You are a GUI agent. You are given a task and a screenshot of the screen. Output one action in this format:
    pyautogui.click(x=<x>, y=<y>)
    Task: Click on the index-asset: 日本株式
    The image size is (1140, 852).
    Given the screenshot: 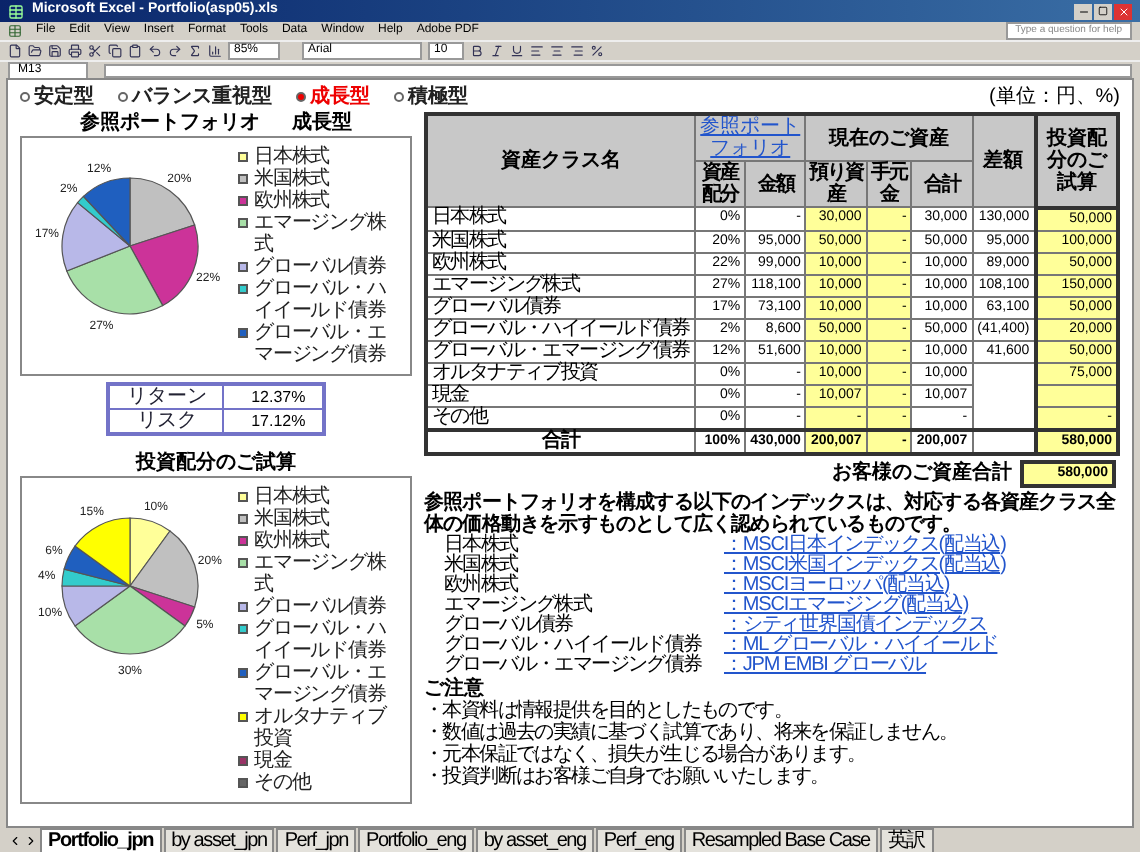 What is the action you would take?
    pyautogui.click(x=481, y=545)
    